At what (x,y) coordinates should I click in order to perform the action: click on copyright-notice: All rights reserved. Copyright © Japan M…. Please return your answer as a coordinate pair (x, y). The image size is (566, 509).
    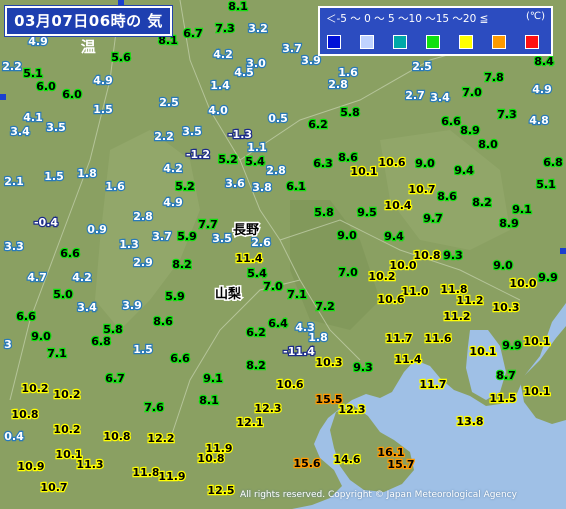
    Looking at the image, I should click on (378, 495).